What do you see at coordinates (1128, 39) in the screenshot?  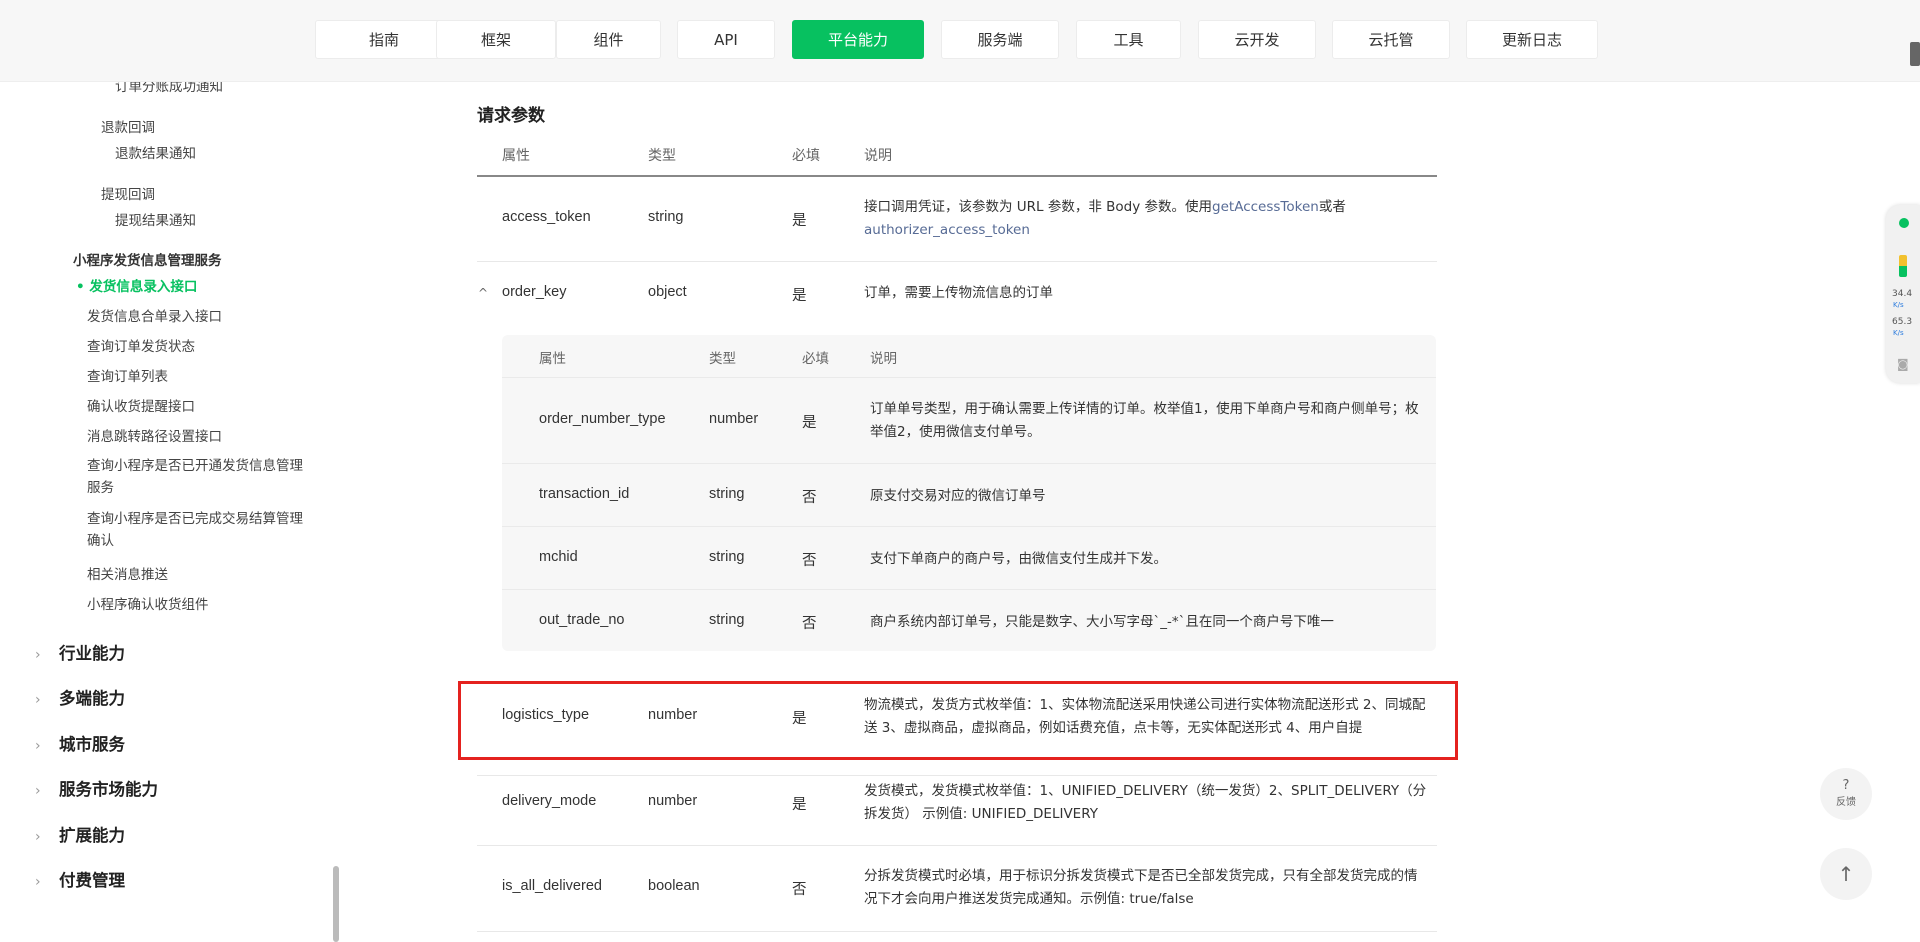 I see `nav-tools: 工具` at bounding box center [1128, 39].